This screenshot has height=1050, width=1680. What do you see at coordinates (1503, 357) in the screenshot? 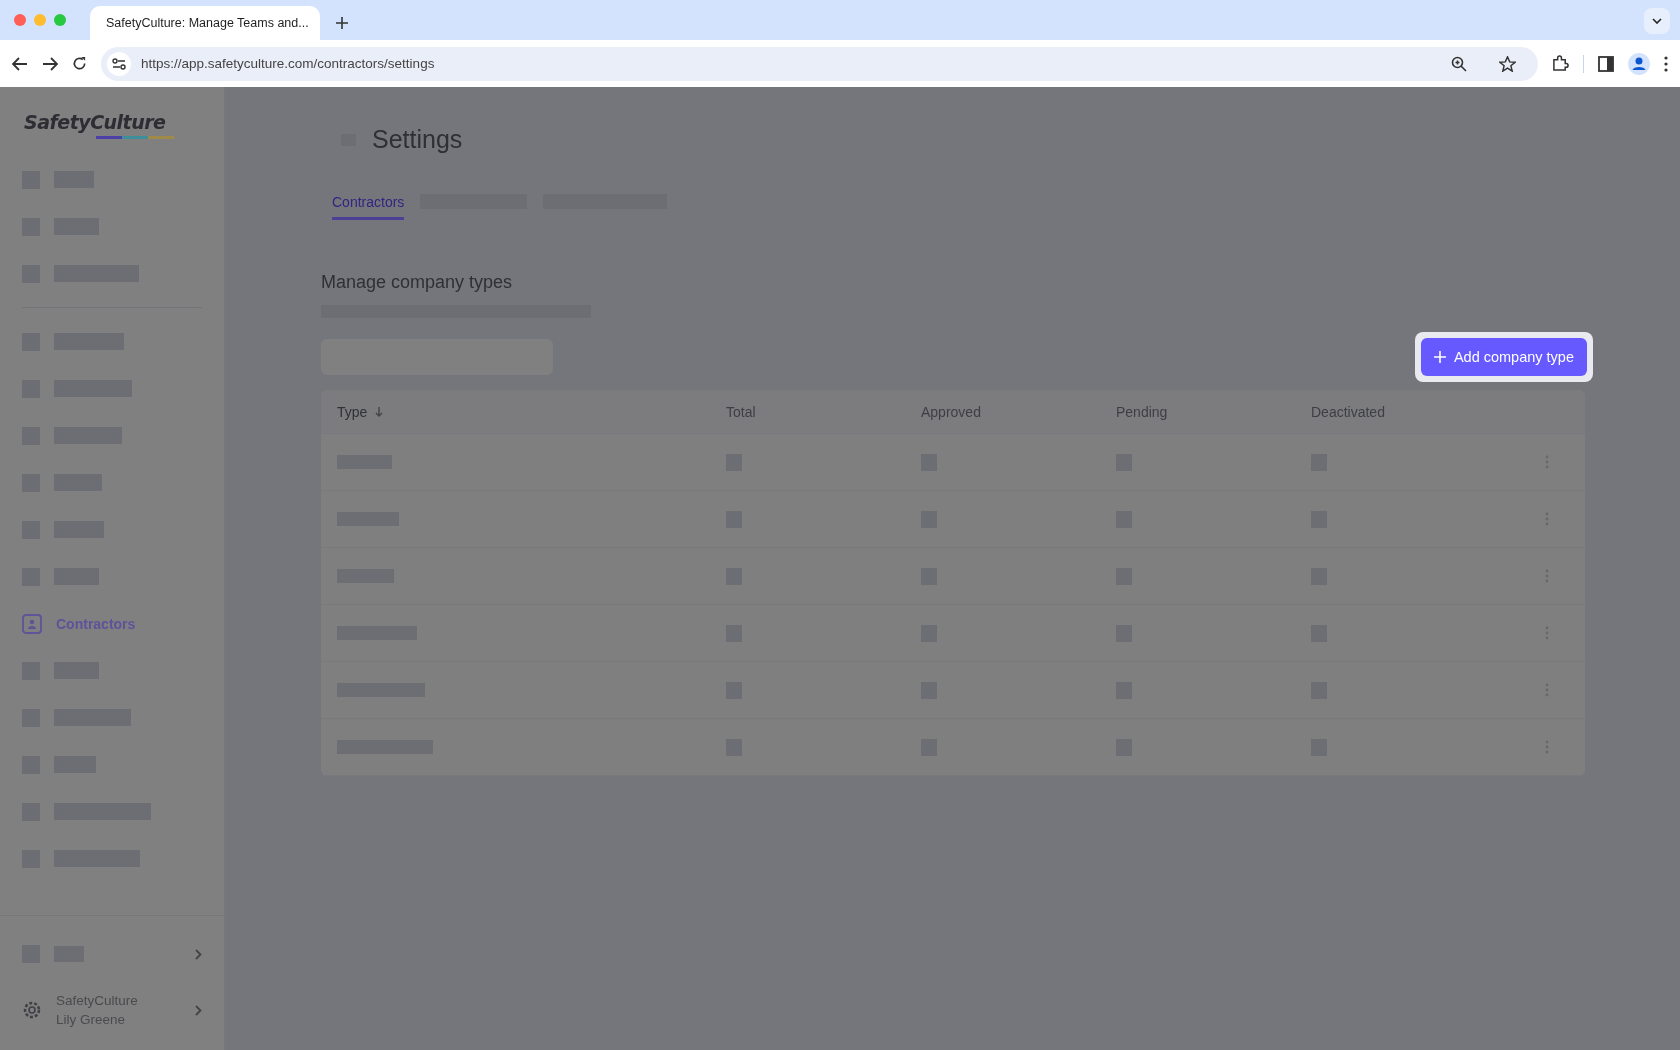
I see `add-company-type-button: Add company type` at bounding box center [1503, 357].